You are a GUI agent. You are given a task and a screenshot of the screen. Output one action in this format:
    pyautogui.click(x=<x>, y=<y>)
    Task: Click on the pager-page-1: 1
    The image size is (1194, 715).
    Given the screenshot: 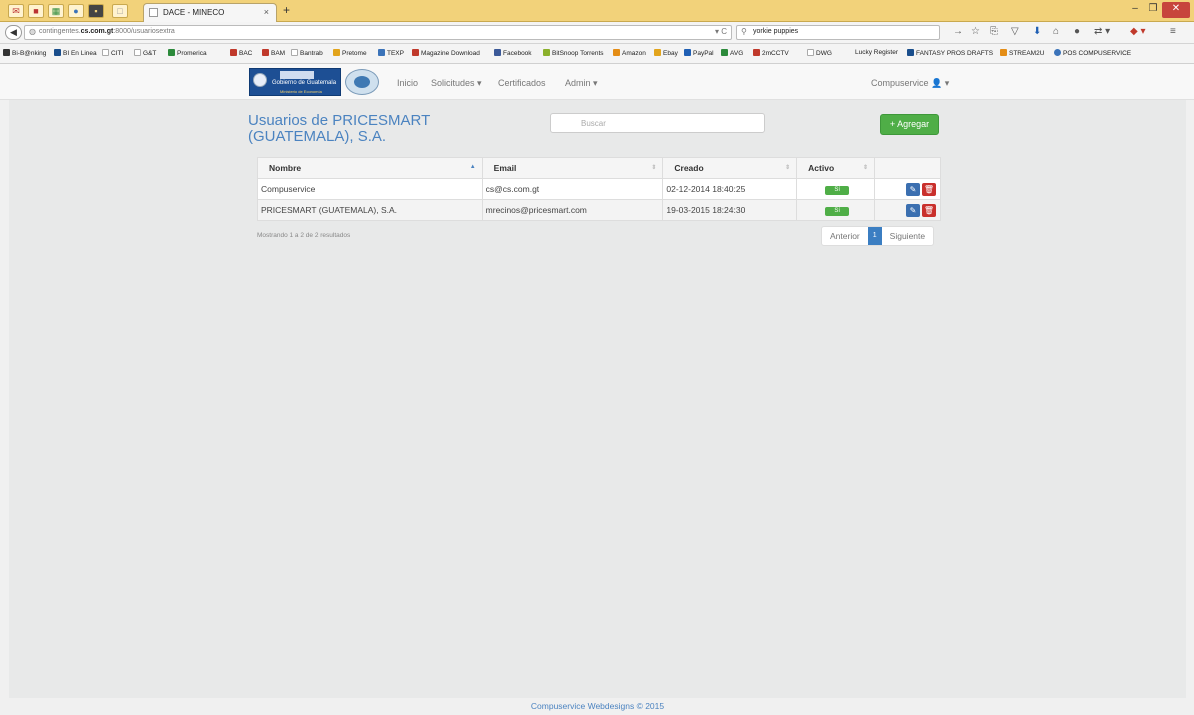 What is the action you would take?
    pyautogui.click(x=874, y=236)
    